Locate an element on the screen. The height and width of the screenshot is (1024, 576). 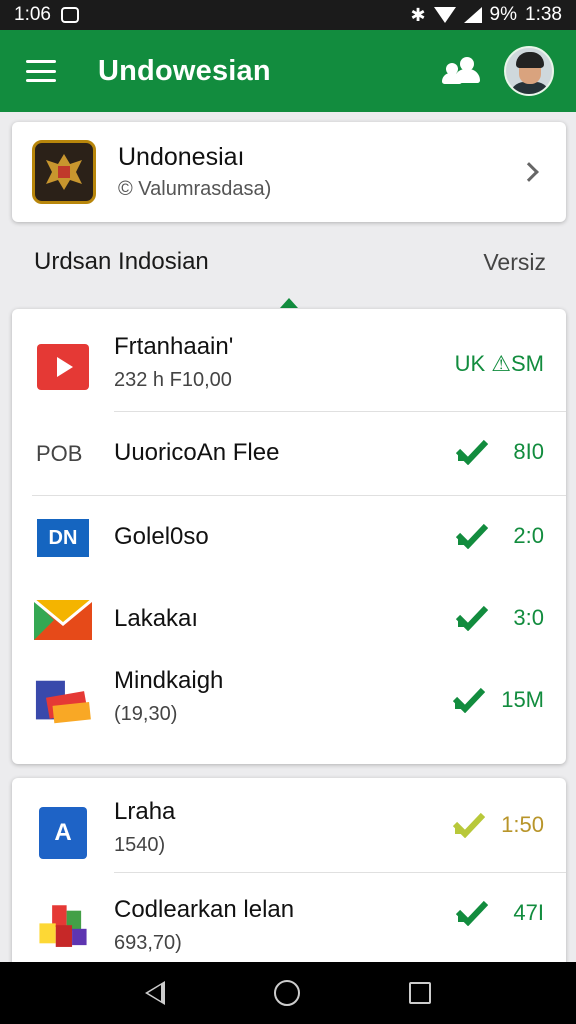
play-icon is located at coordinates (63, 367).